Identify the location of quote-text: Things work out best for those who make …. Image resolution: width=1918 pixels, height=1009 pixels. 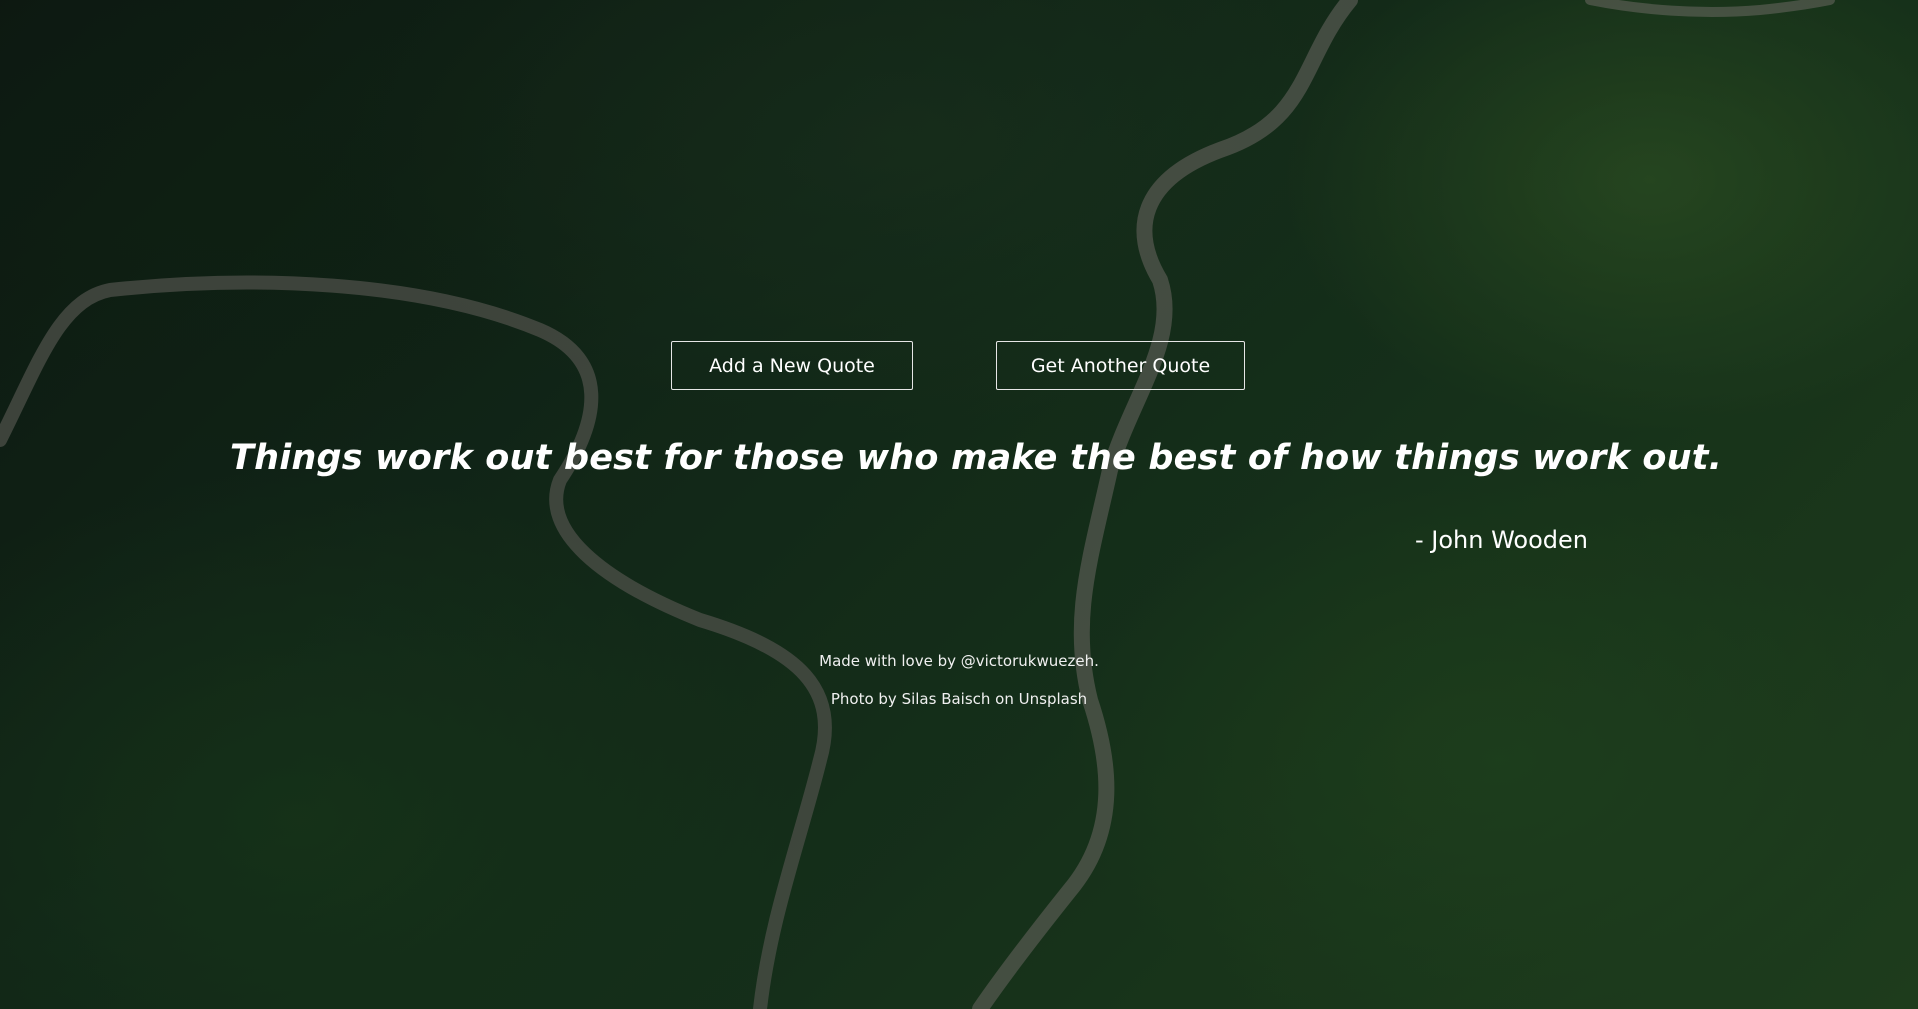
(976, 458).